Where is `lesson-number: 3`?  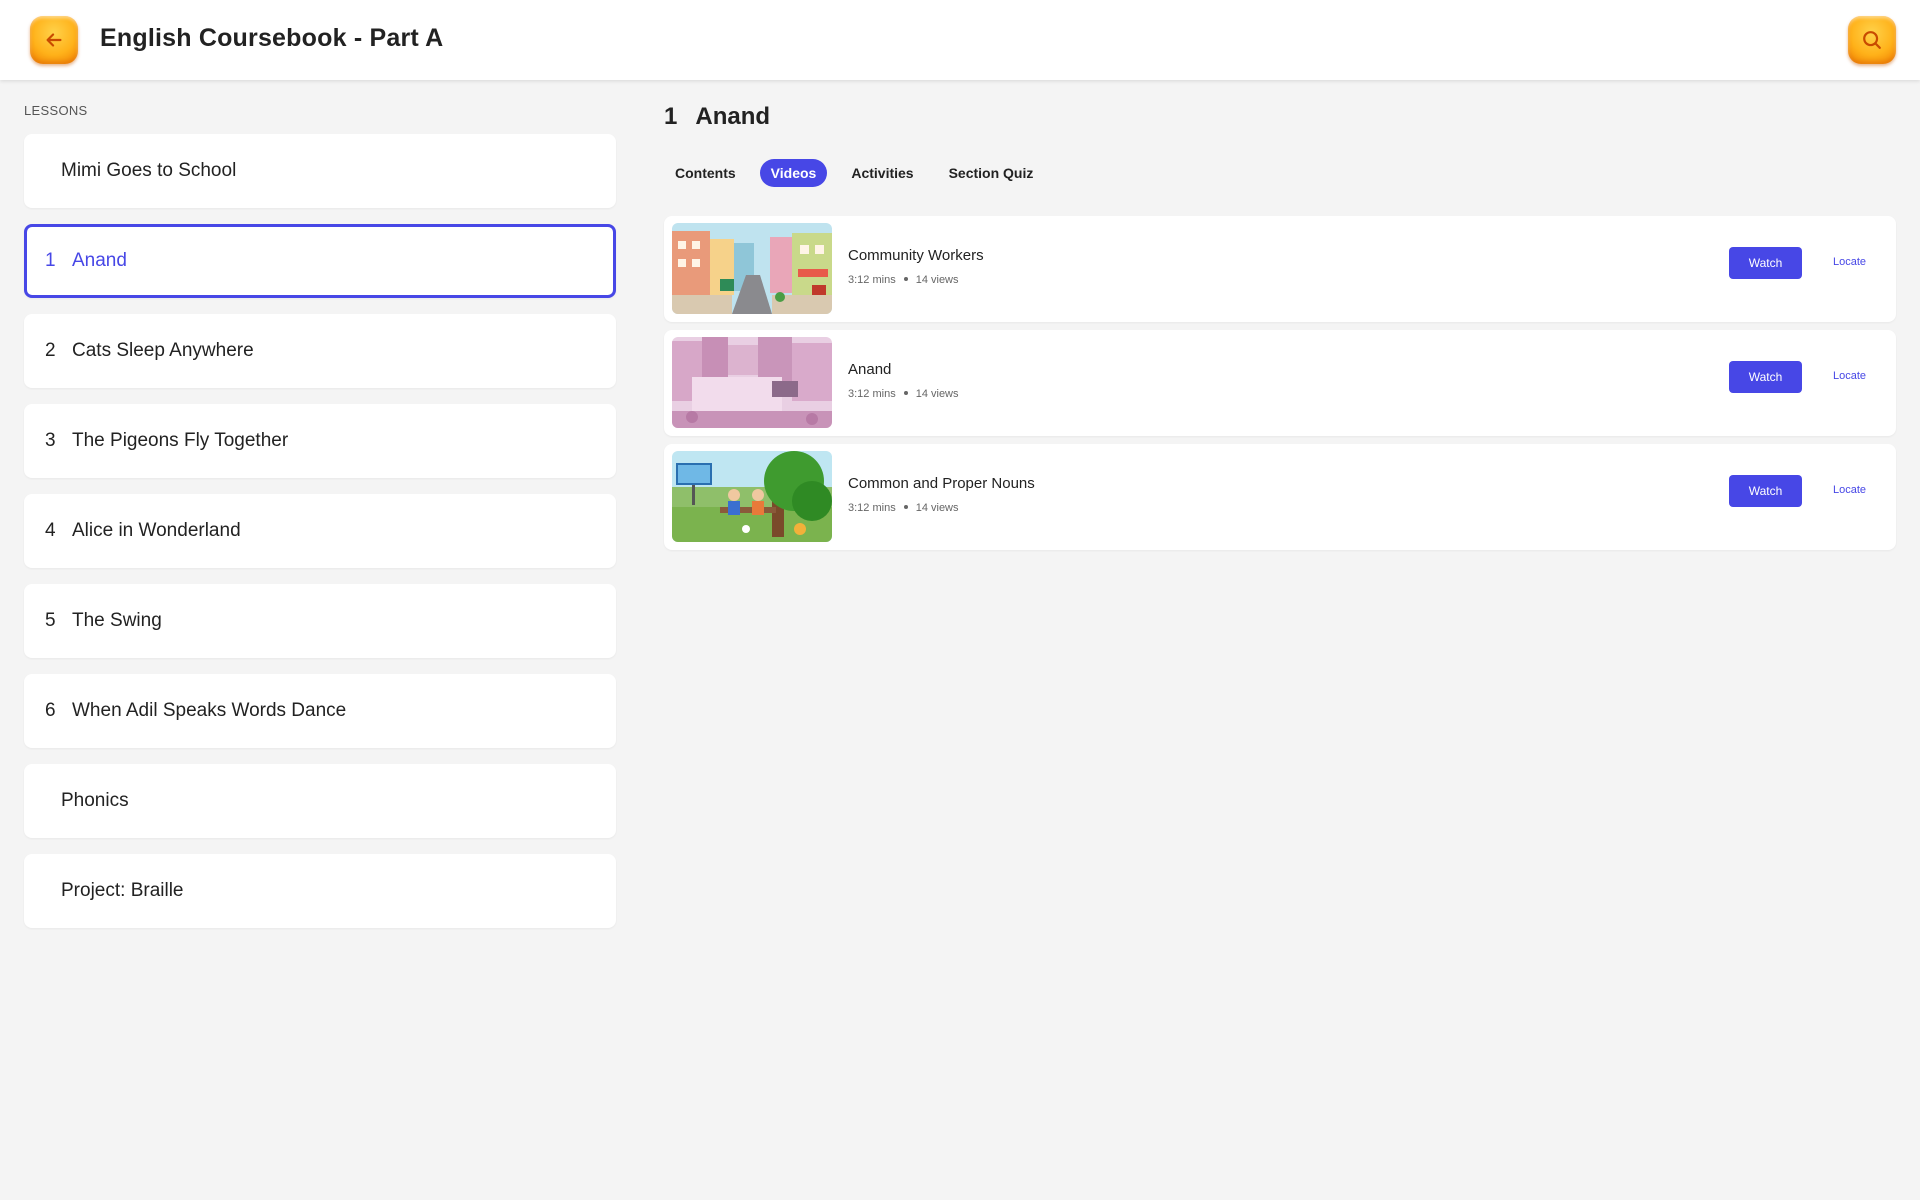 lesson-number: 3 is located at coordinates (50, 440).